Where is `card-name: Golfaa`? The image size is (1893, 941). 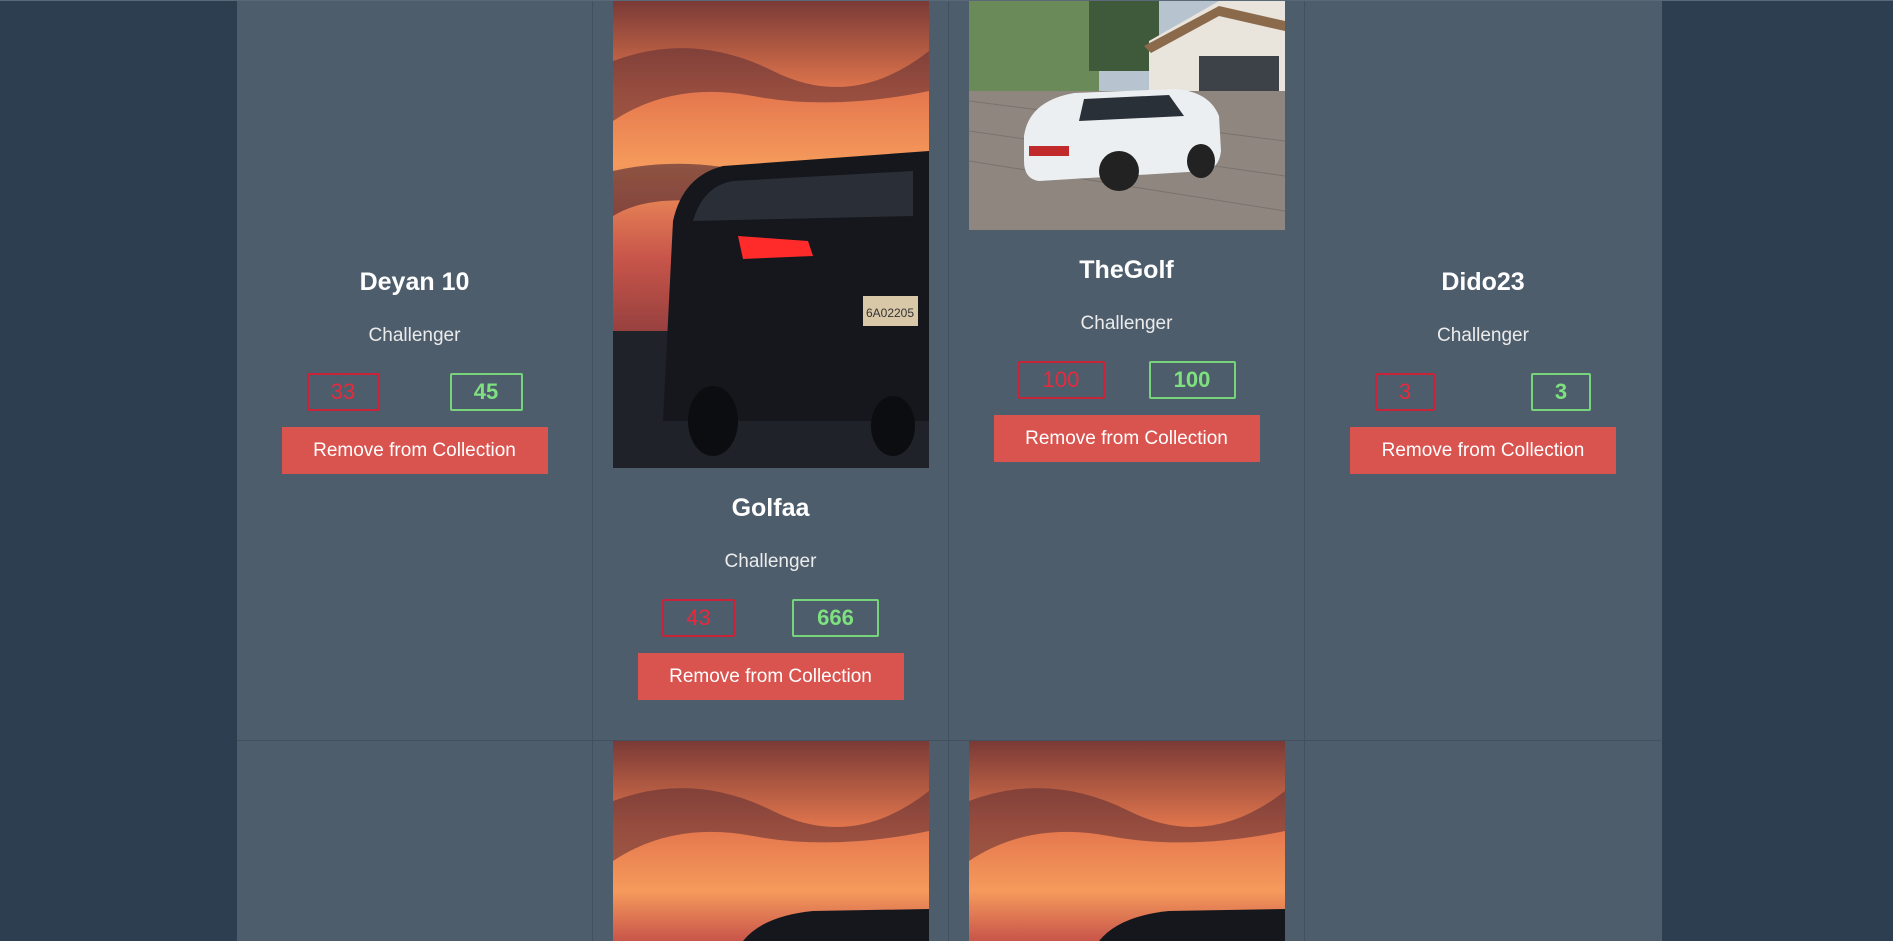 card-name: Golfaa is located at coordinates (770, 508).